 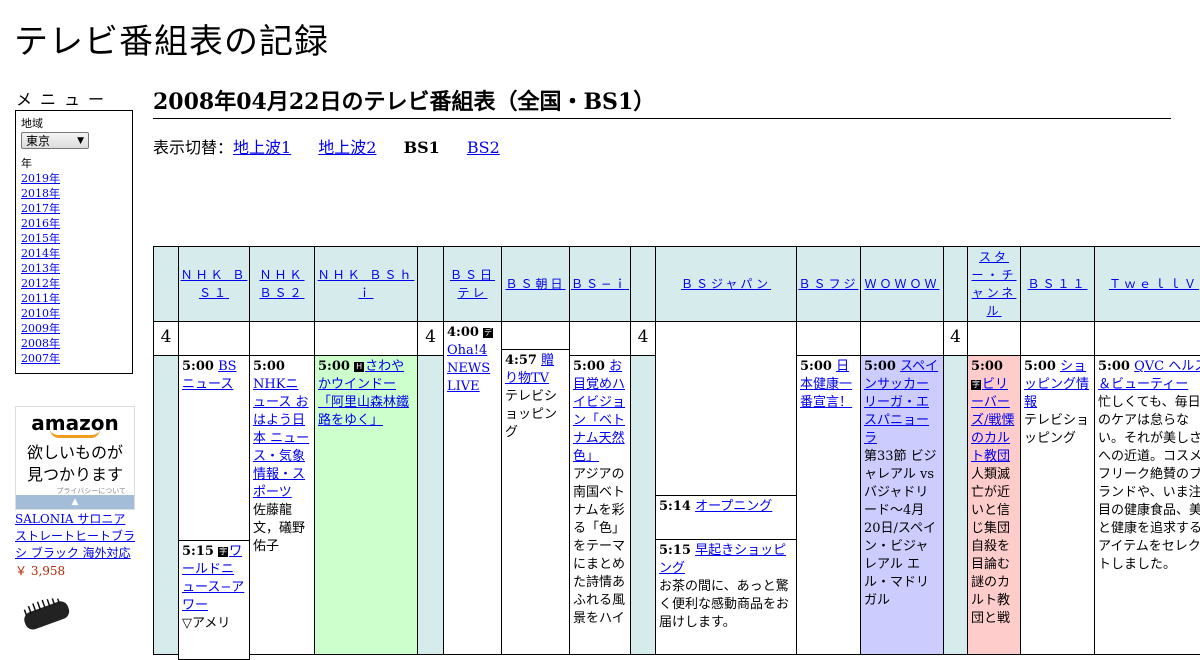 What do you see at coordinates (262, 147) in the screenshot?
I see `switch-link-terrestrial-1: 地上波1` at bounding box center [262, 147].